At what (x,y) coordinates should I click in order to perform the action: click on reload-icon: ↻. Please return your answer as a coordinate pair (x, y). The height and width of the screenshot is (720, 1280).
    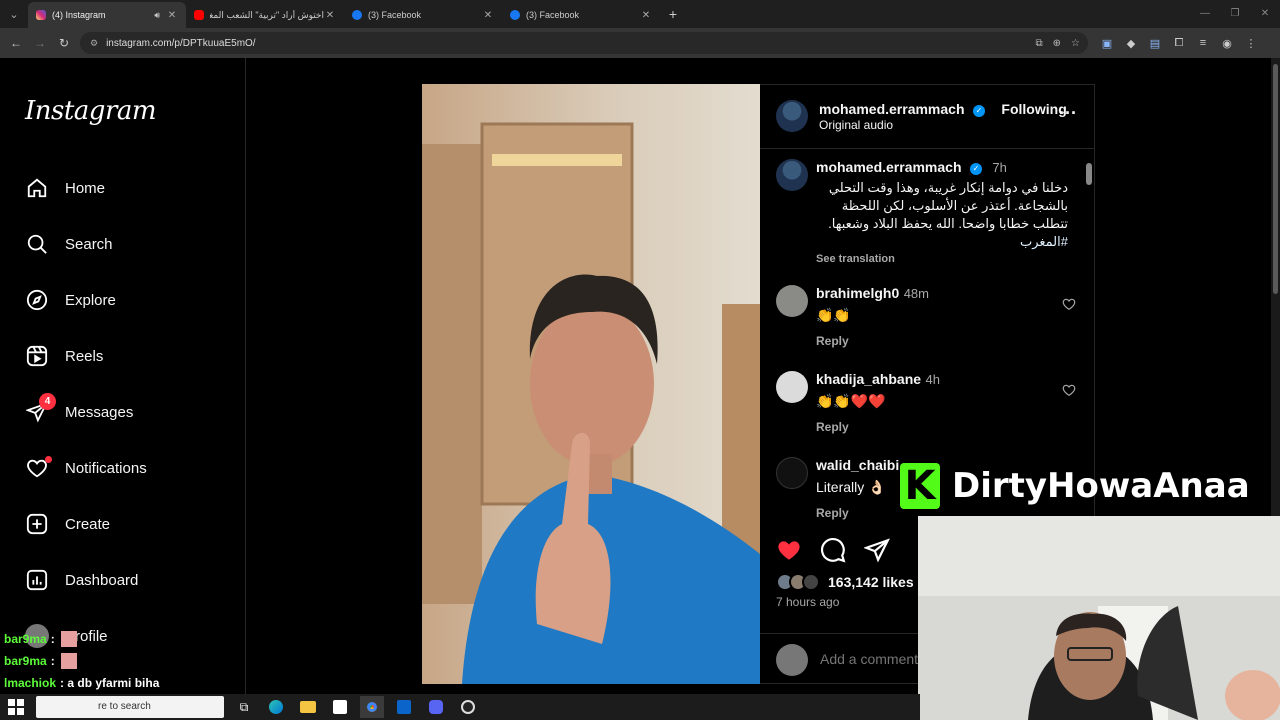
    Looking at the image, I should click on (64, 43).